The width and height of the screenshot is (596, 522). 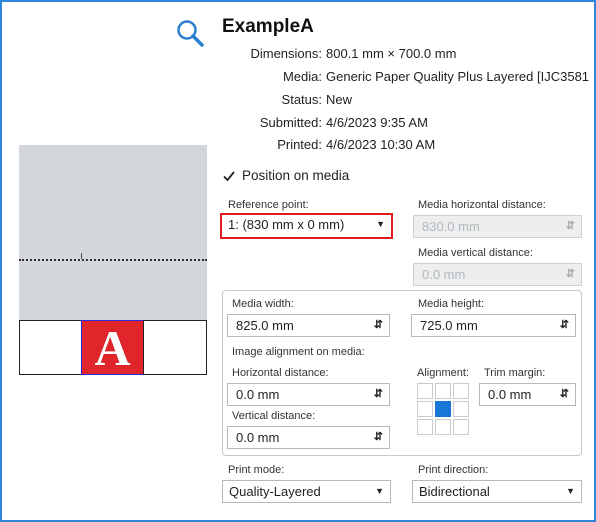 I want to click on media-preview: A, so click(x=113, y=260).